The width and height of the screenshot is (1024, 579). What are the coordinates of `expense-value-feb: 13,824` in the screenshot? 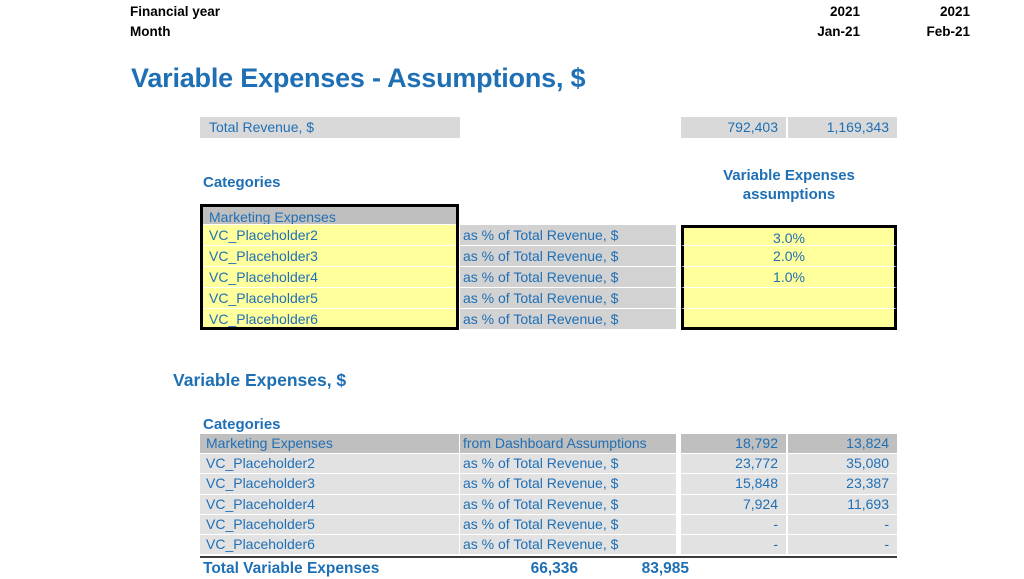 It's located at (842, 444).